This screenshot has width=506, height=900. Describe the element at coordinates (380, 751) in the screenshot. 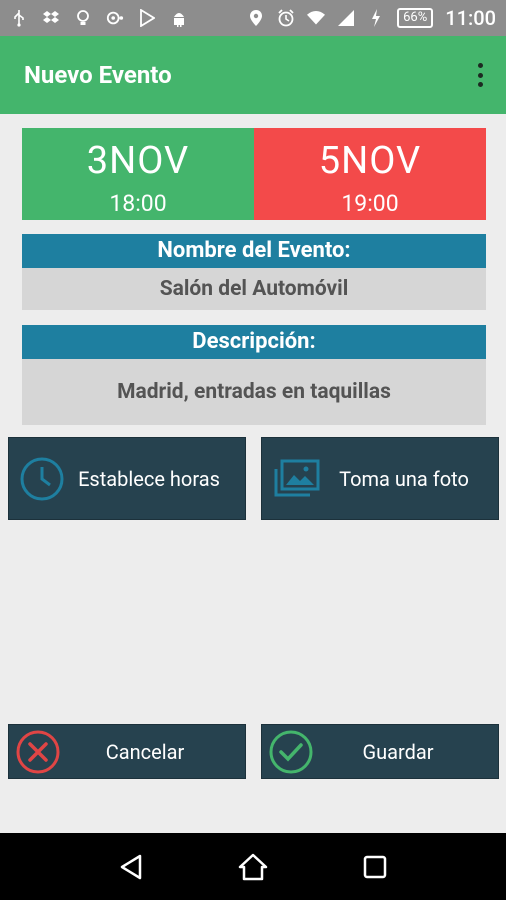

I see `save-button: Guardar` at that location.